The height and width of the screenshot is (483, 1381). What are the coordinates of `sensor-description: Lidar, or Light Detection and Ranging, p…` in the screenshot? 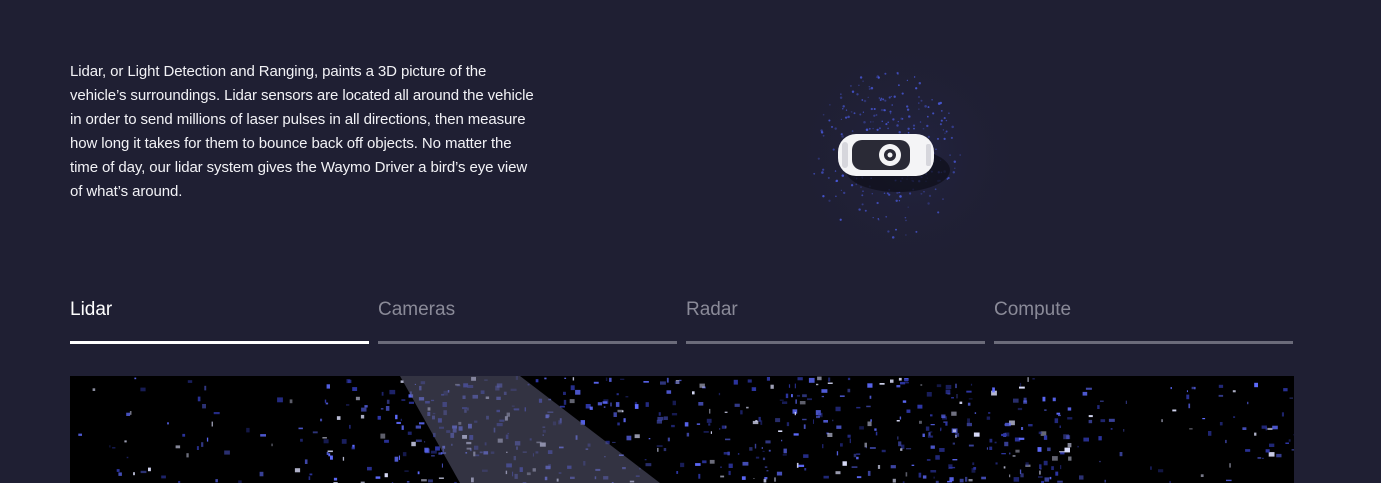 It's located at (302, 131).